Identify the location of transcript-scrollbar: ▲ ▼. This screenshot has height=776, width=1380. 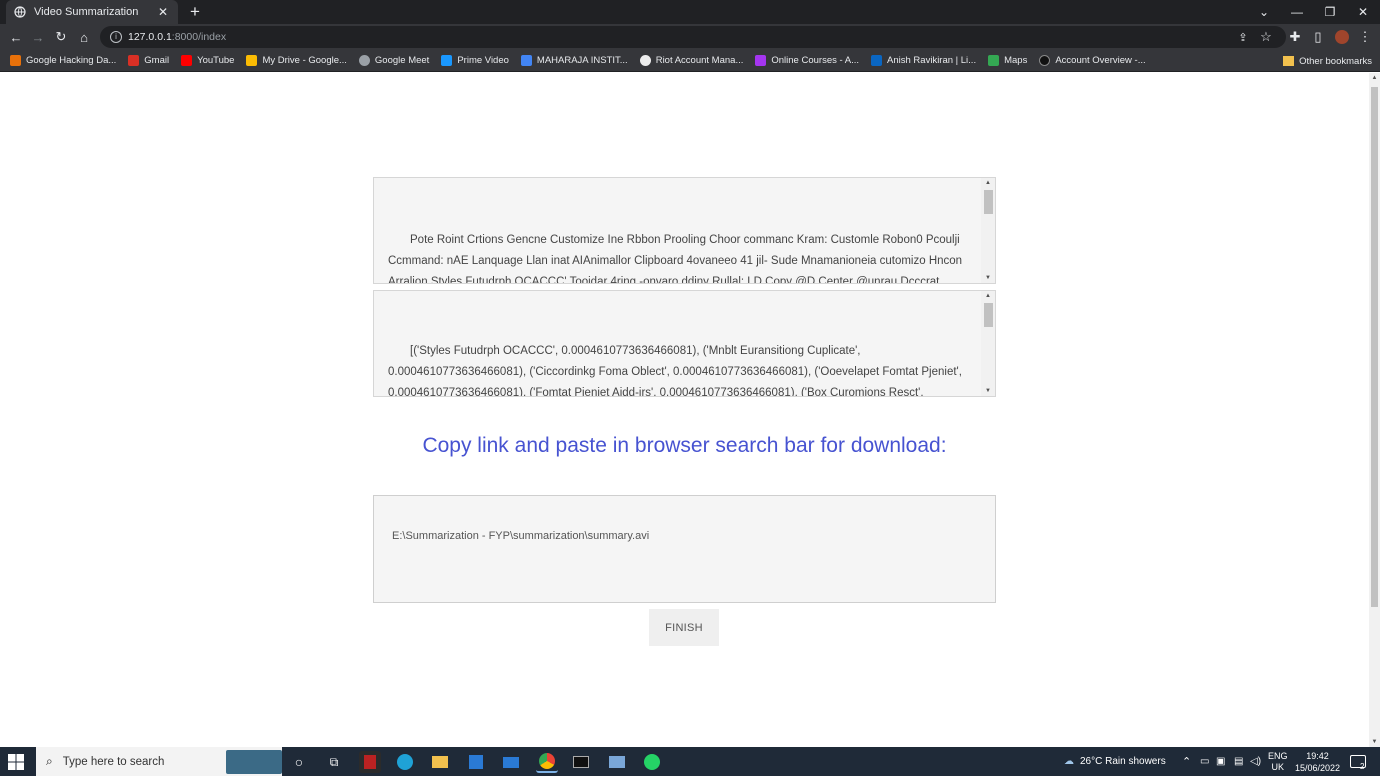
(988, 230).